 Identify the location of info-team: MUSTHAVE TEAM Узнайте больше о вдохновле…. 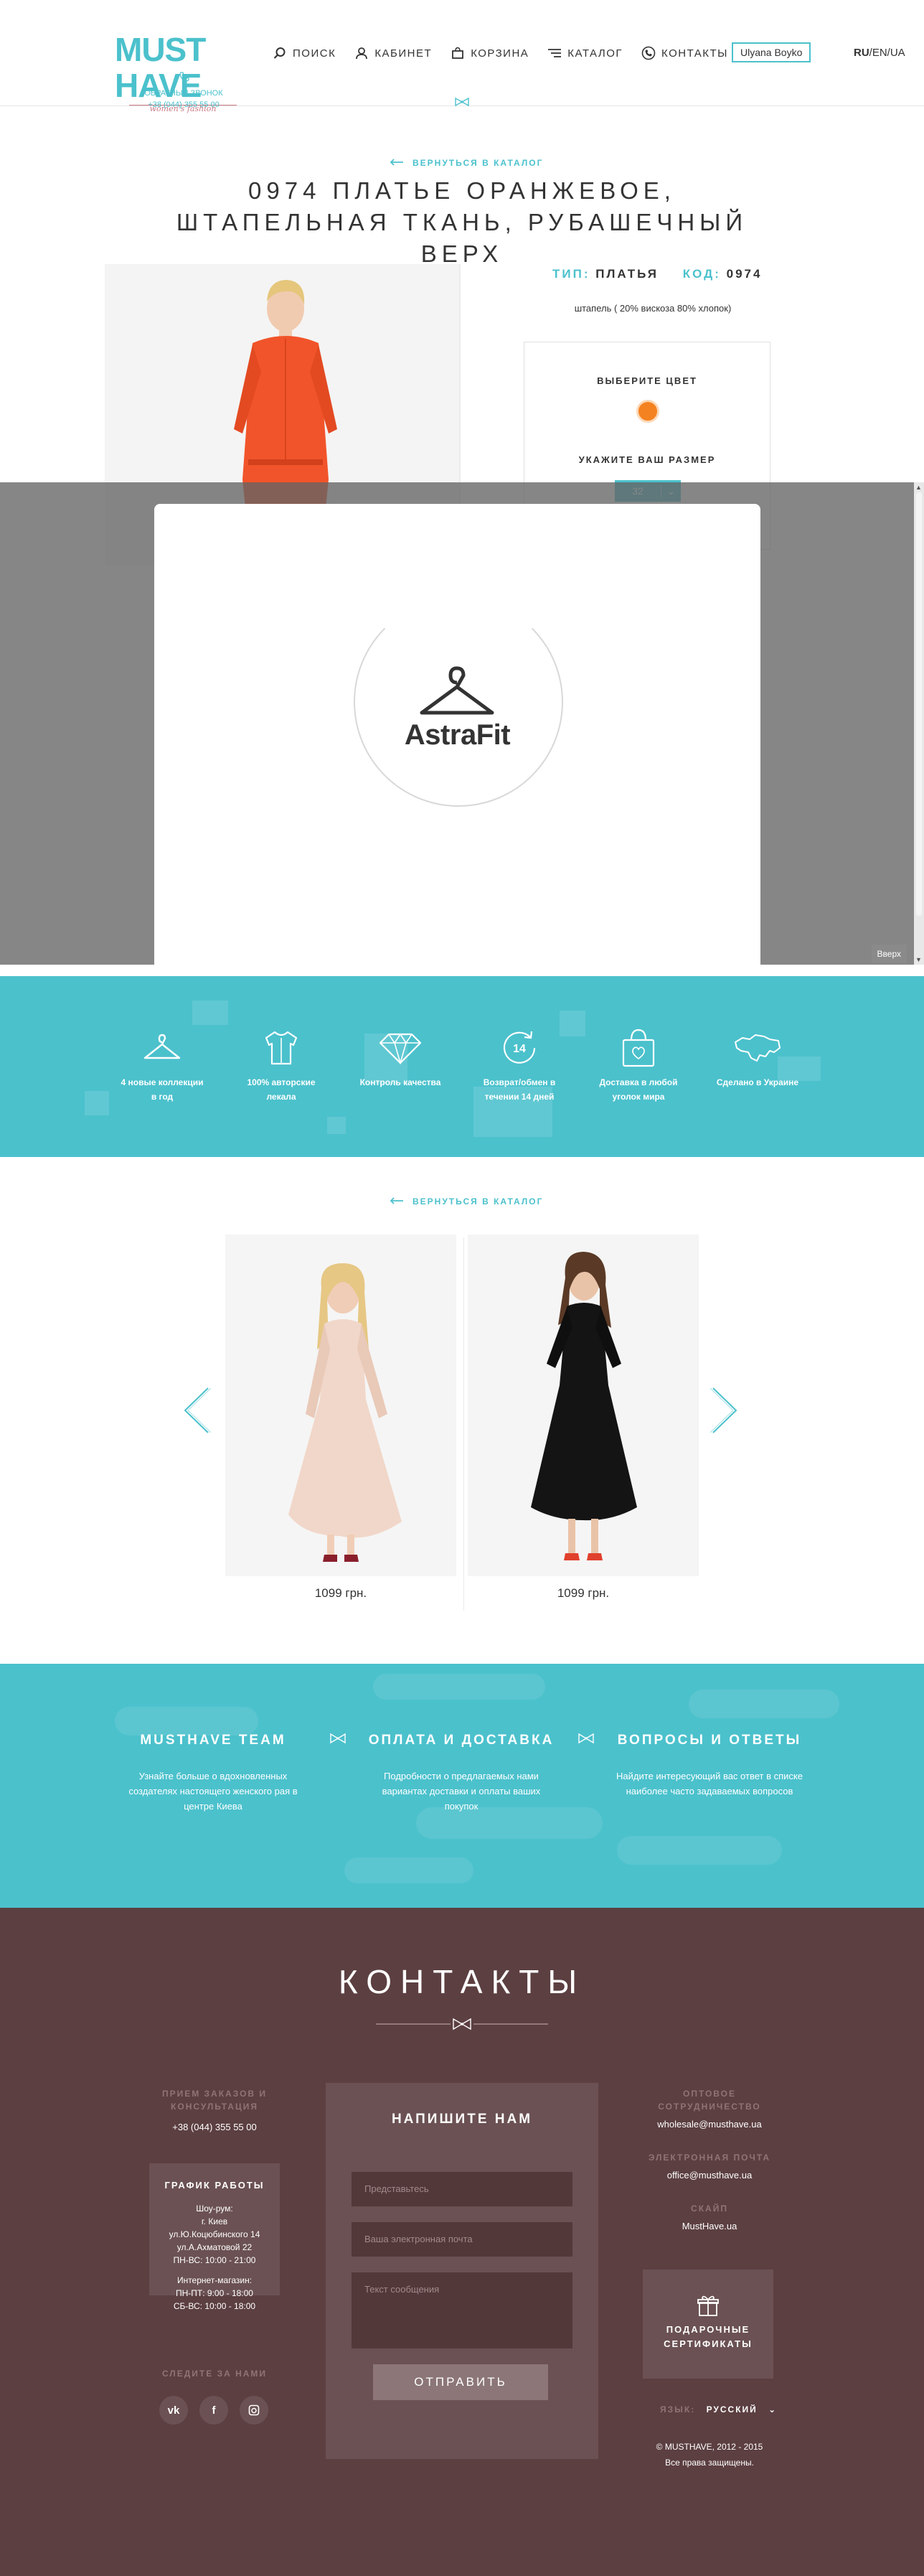
(213, 1774).